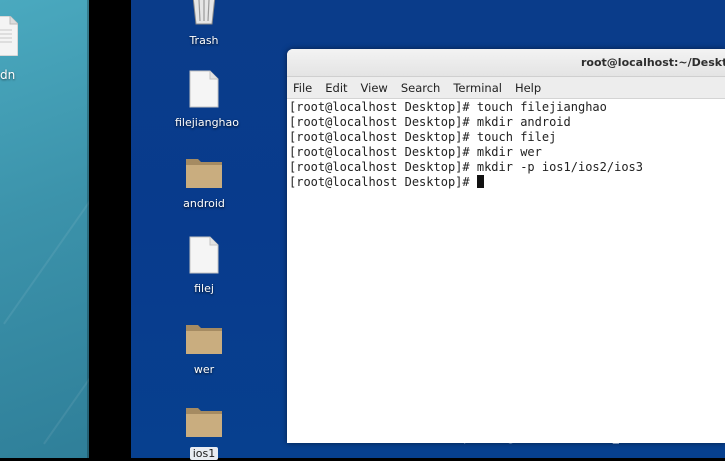 Image resolution: width=725 pixels, height=461 pixels. I want to click on desktop-icon-label: filej, so click(204, 288).